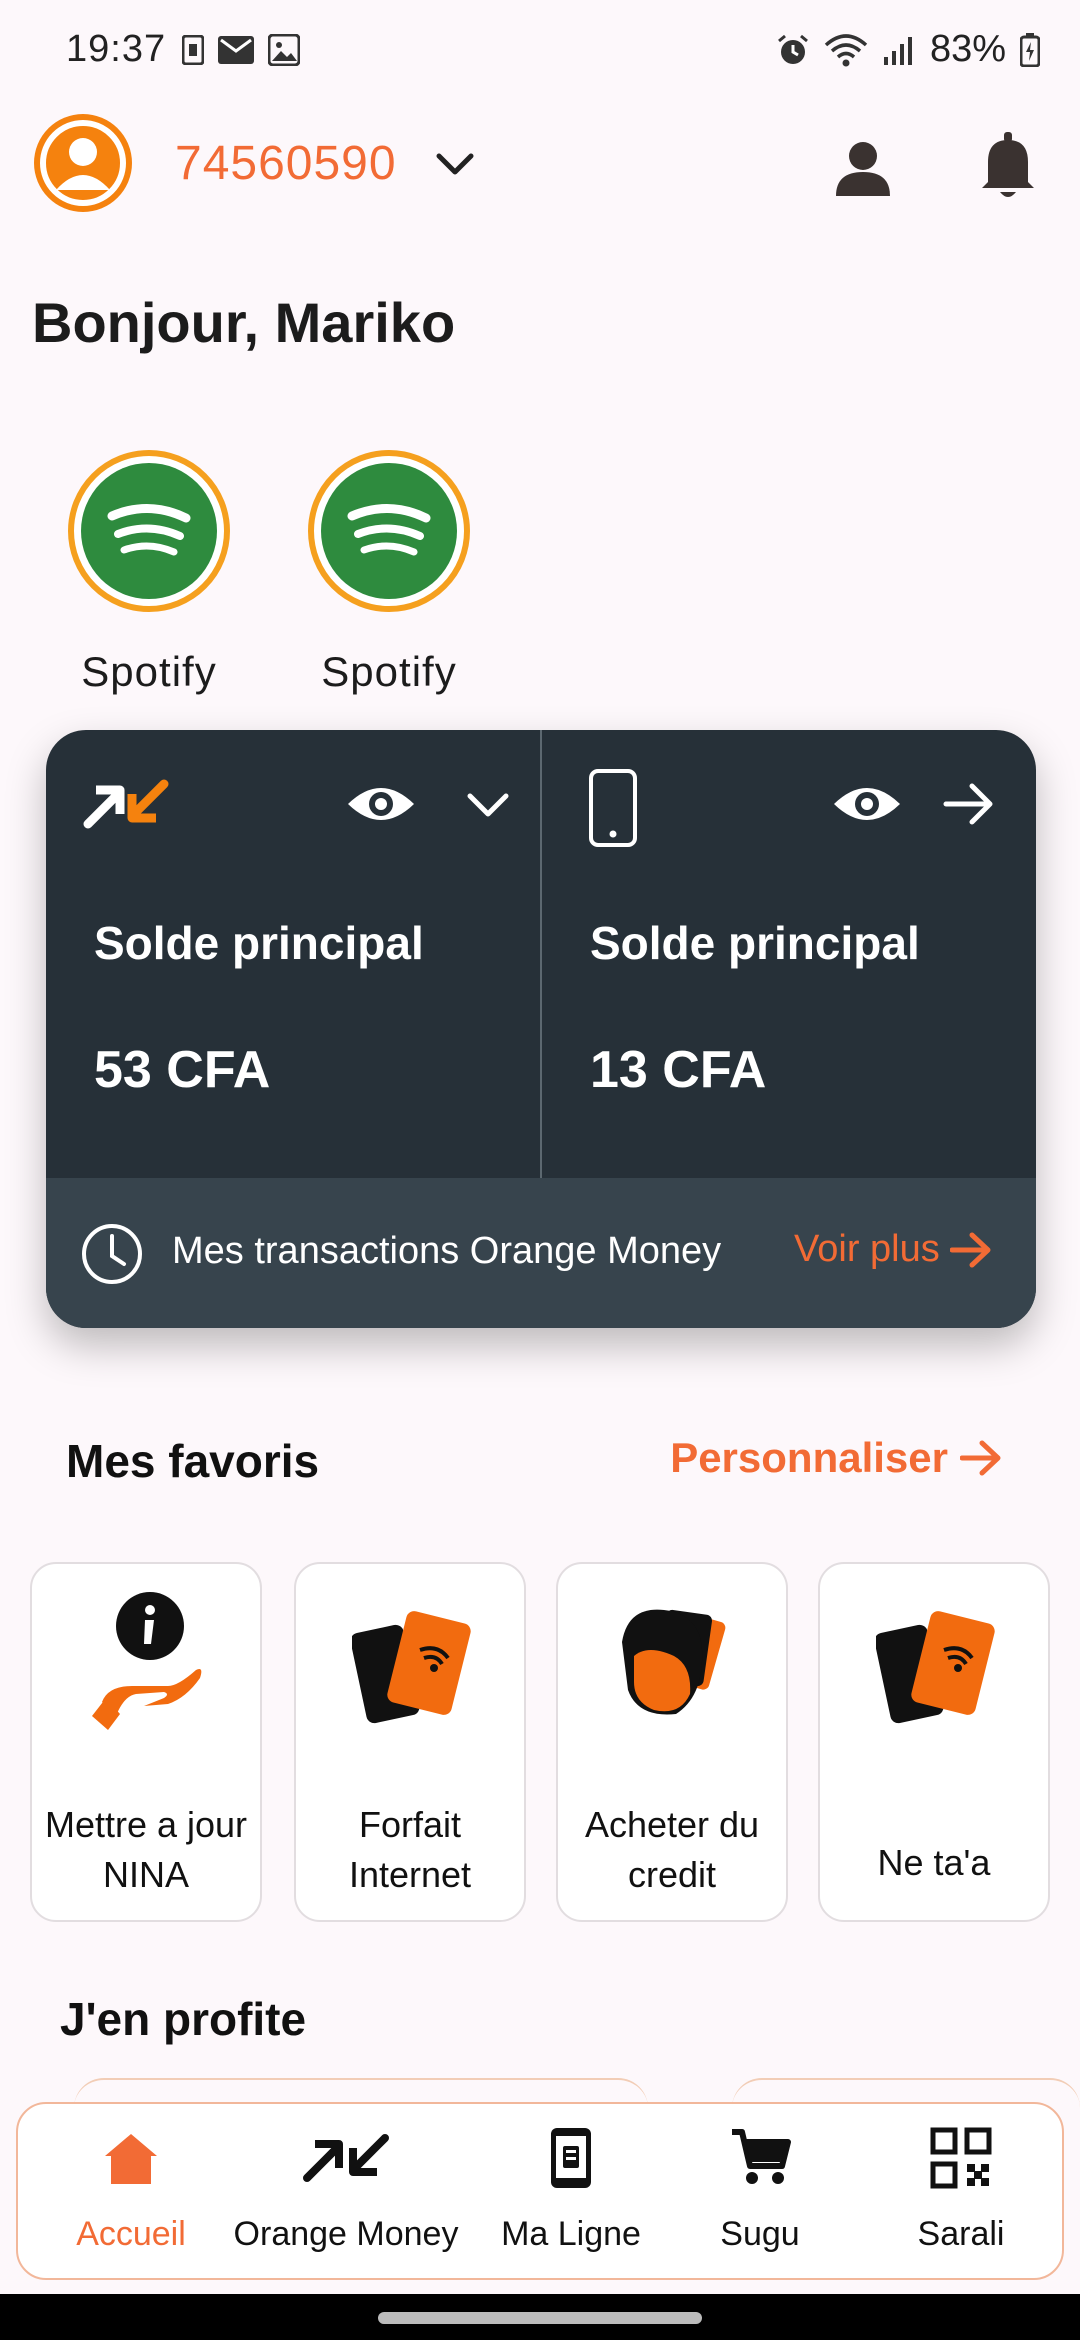 This screenshot has width=1080, height=2340. What do you see at coordinates (131, 2201) in the screenshot?
I see `nav-accueil: Accueil` at bounding box center [131, 2201].